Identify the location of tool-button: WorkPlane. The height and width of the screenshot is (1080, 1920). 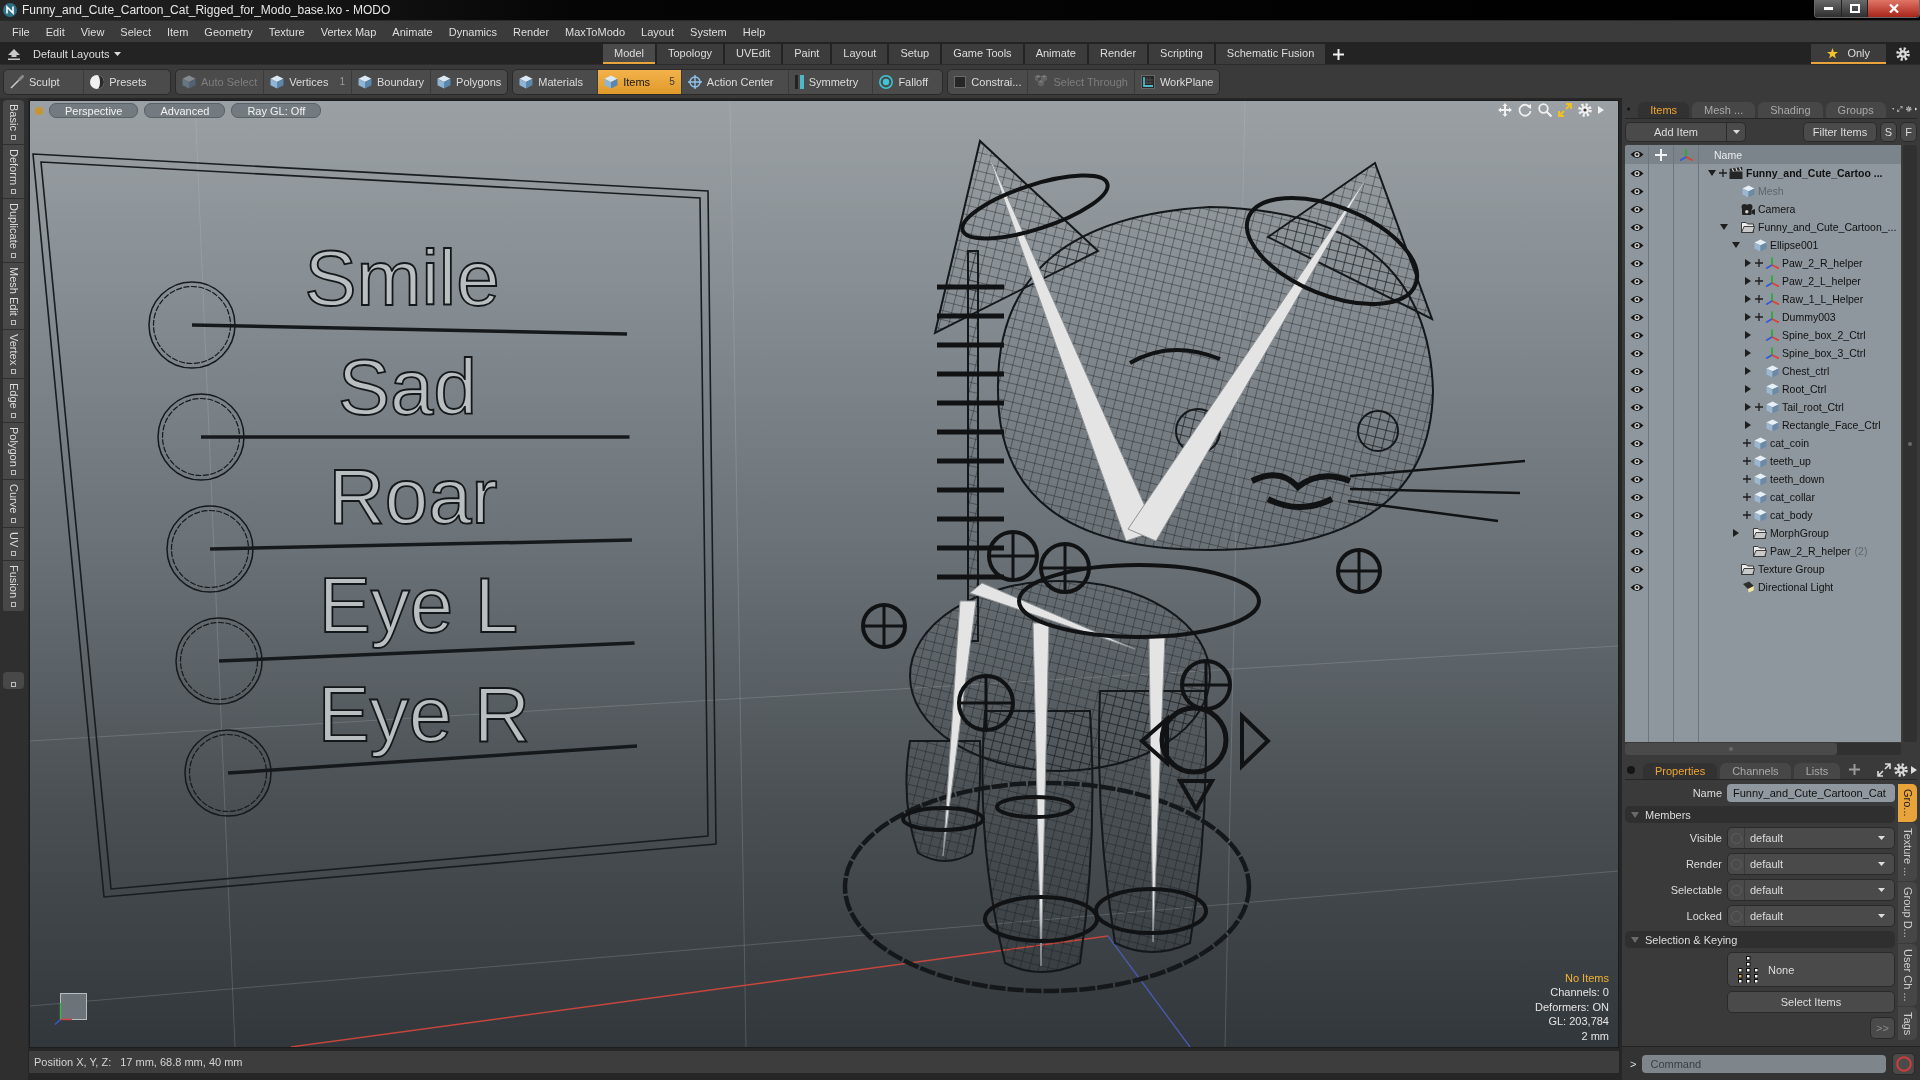
(1176, 81).